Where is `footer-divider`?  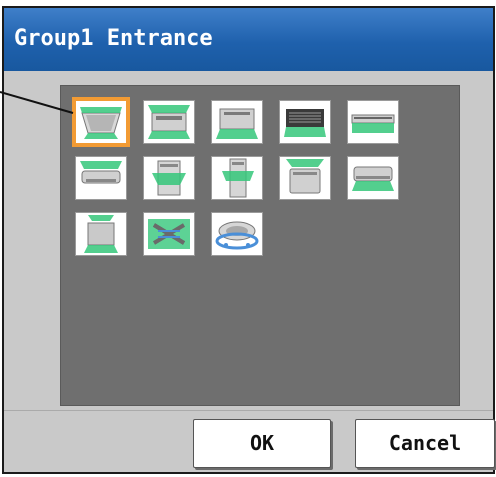
footer-divider is located at coordinates (248, 410).